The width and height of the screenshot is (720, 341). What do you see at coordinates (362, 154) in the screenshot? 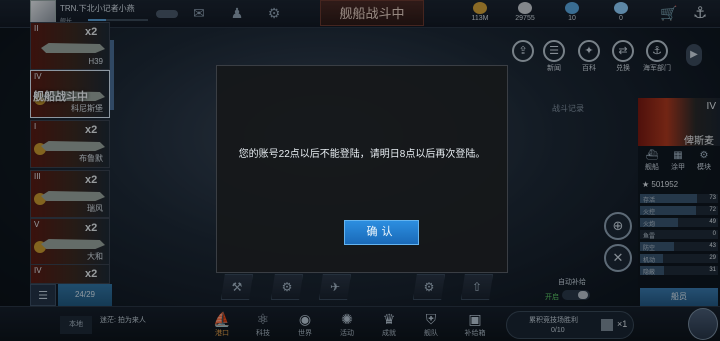
I see `dialog-message: 您的账号22点以后不能登陆，请明日8点以后再次登陆。` at bounding box center [362, 154].